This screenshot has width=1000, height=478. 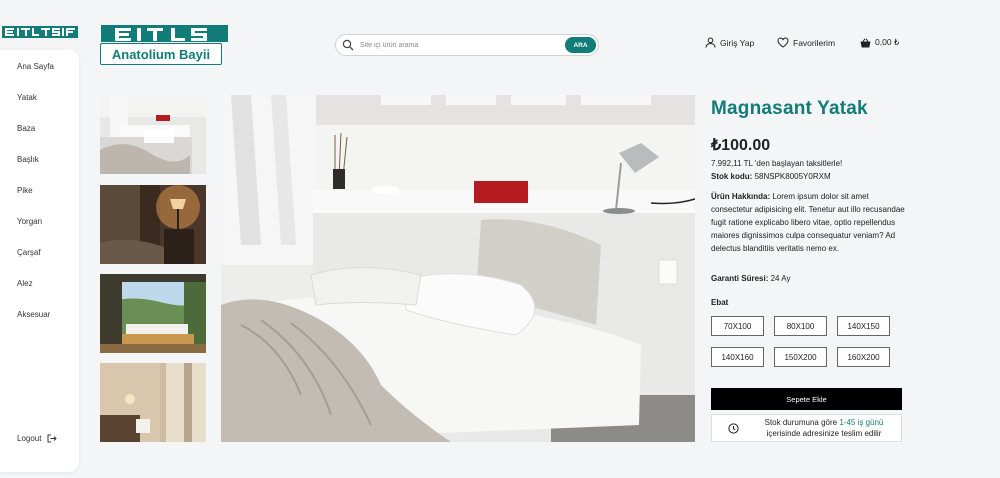 I want to click on basket-icon, so click(x=865, y=42).